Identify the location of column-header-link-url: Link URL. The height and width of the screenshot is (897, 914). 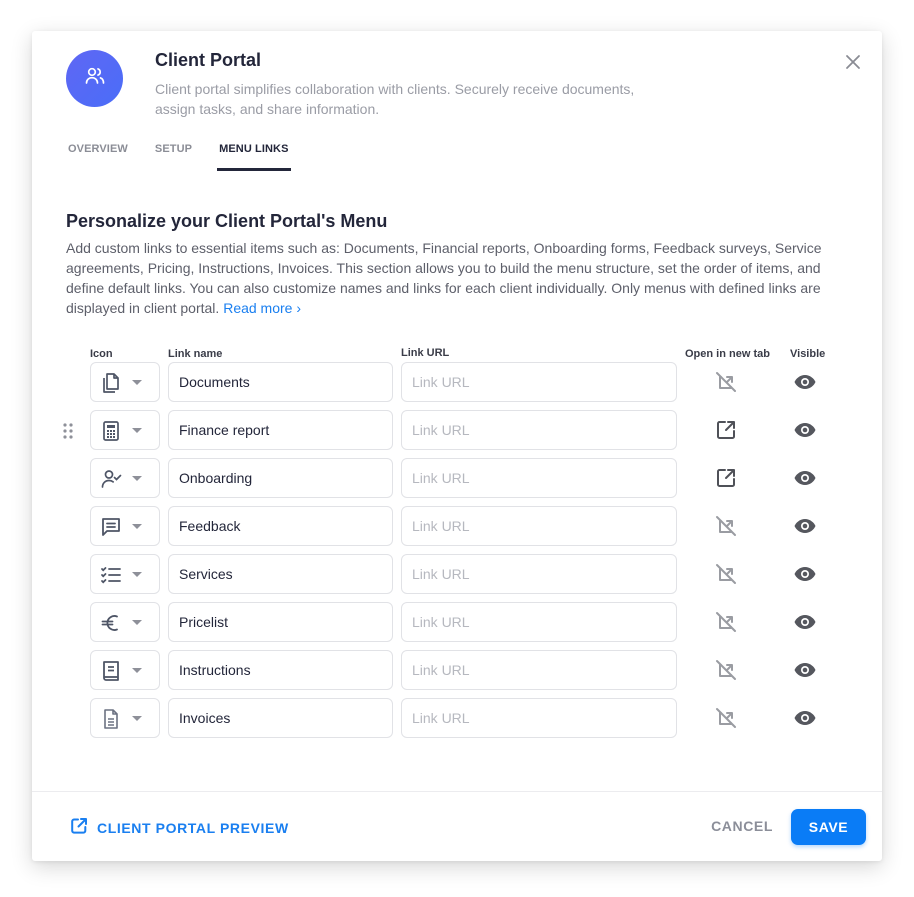
(425, 353).